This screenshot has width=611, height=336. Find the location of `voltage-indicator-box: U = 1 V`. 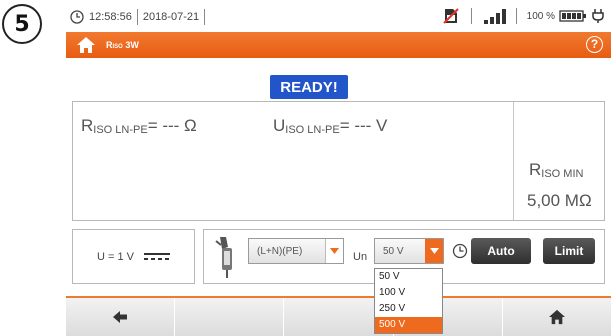

voltage-indicator-box: U = 1 V is located at coordinates (133, 256).